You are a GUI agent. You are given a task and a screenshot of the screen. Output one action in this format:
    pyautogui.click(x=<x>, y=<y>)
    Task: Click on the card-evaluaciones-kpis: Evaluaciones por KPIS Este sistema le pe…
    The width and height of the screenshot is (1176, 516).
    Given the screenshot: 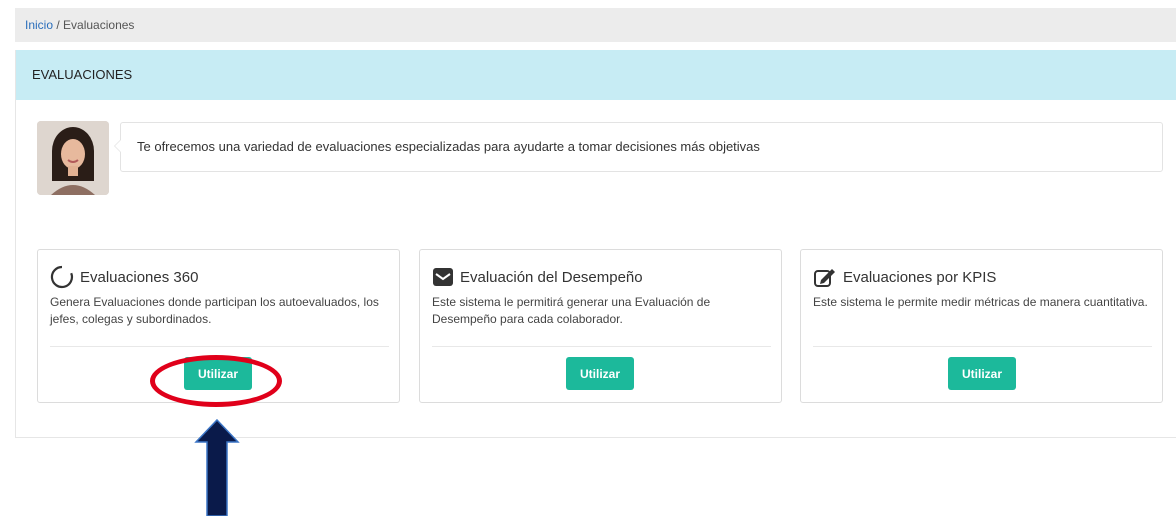 What is the action you would take?
    pyautogui.click(x=981, y=326)
    